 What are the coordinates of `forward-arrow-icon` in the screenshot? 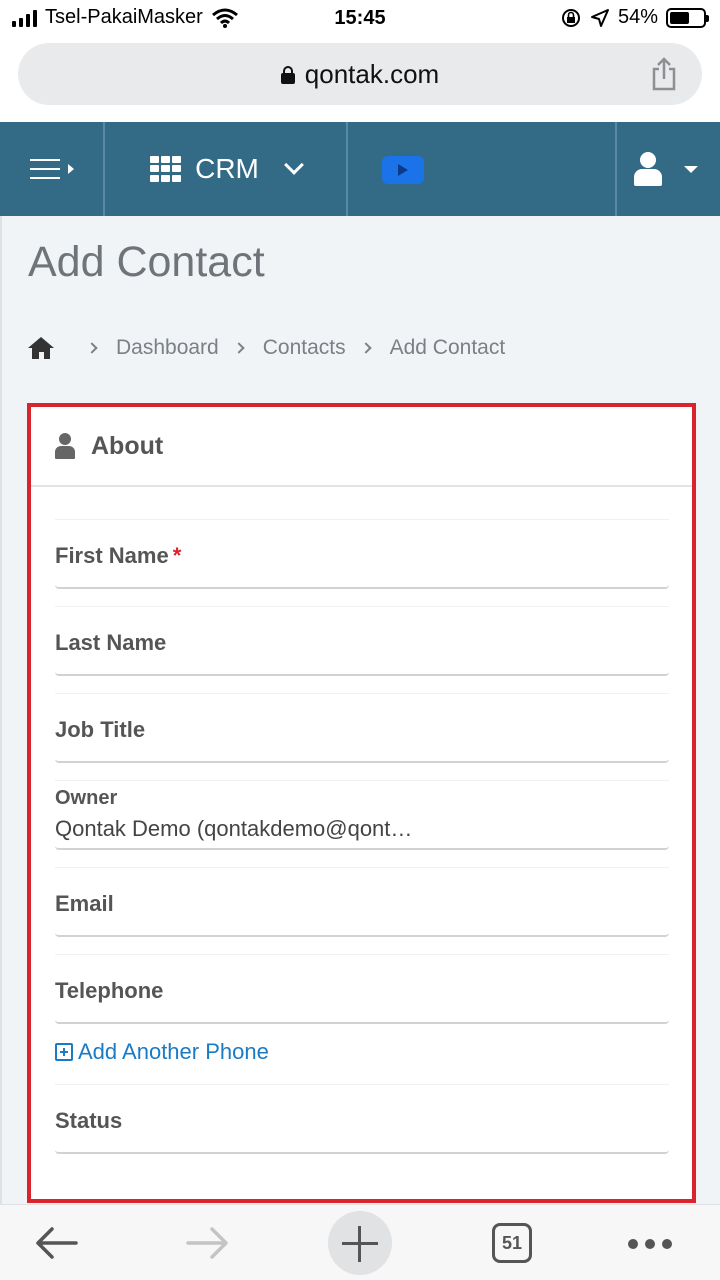 It's located at (208, 1243).